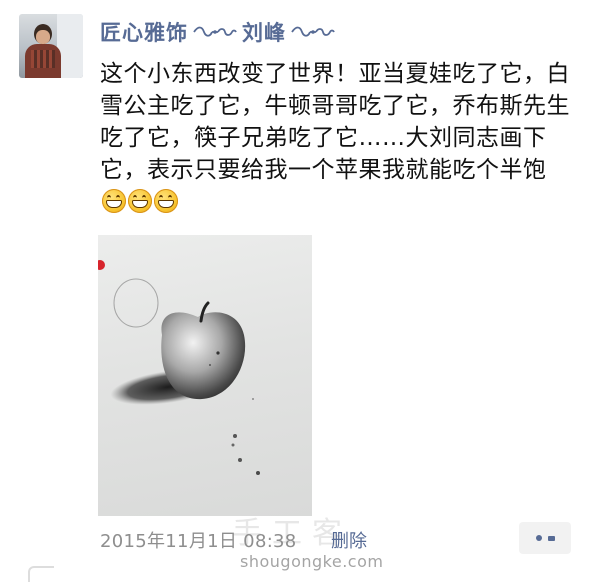 The image size is (593, 582). Describe the element at coordinates (545, 538) in the screenshot. I see `more-button` at that location.